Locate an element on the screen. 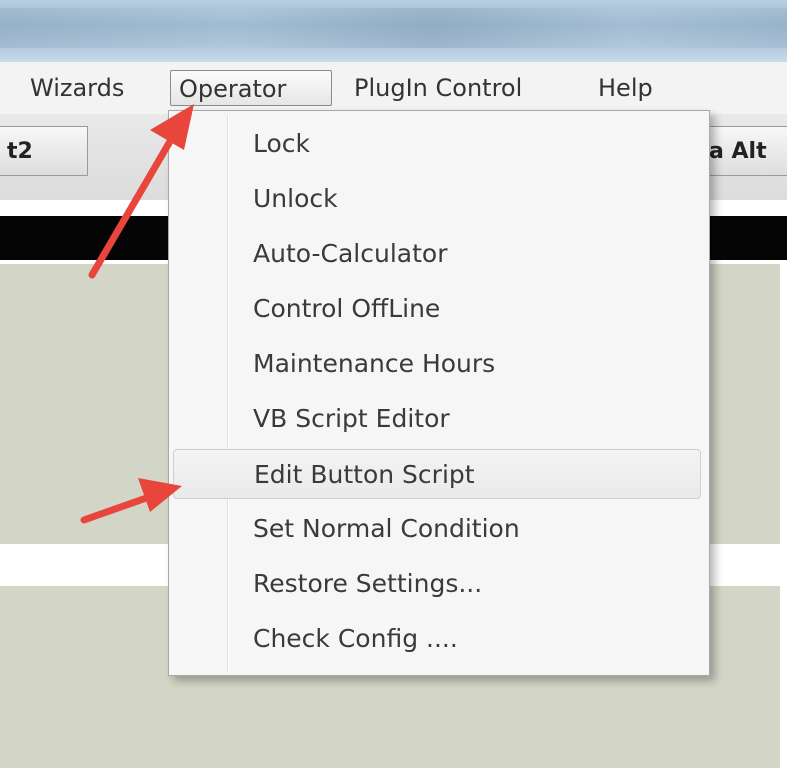  menu-bar: Wizards Operator PlugIn Control Help is located at coordinates (393, 88).